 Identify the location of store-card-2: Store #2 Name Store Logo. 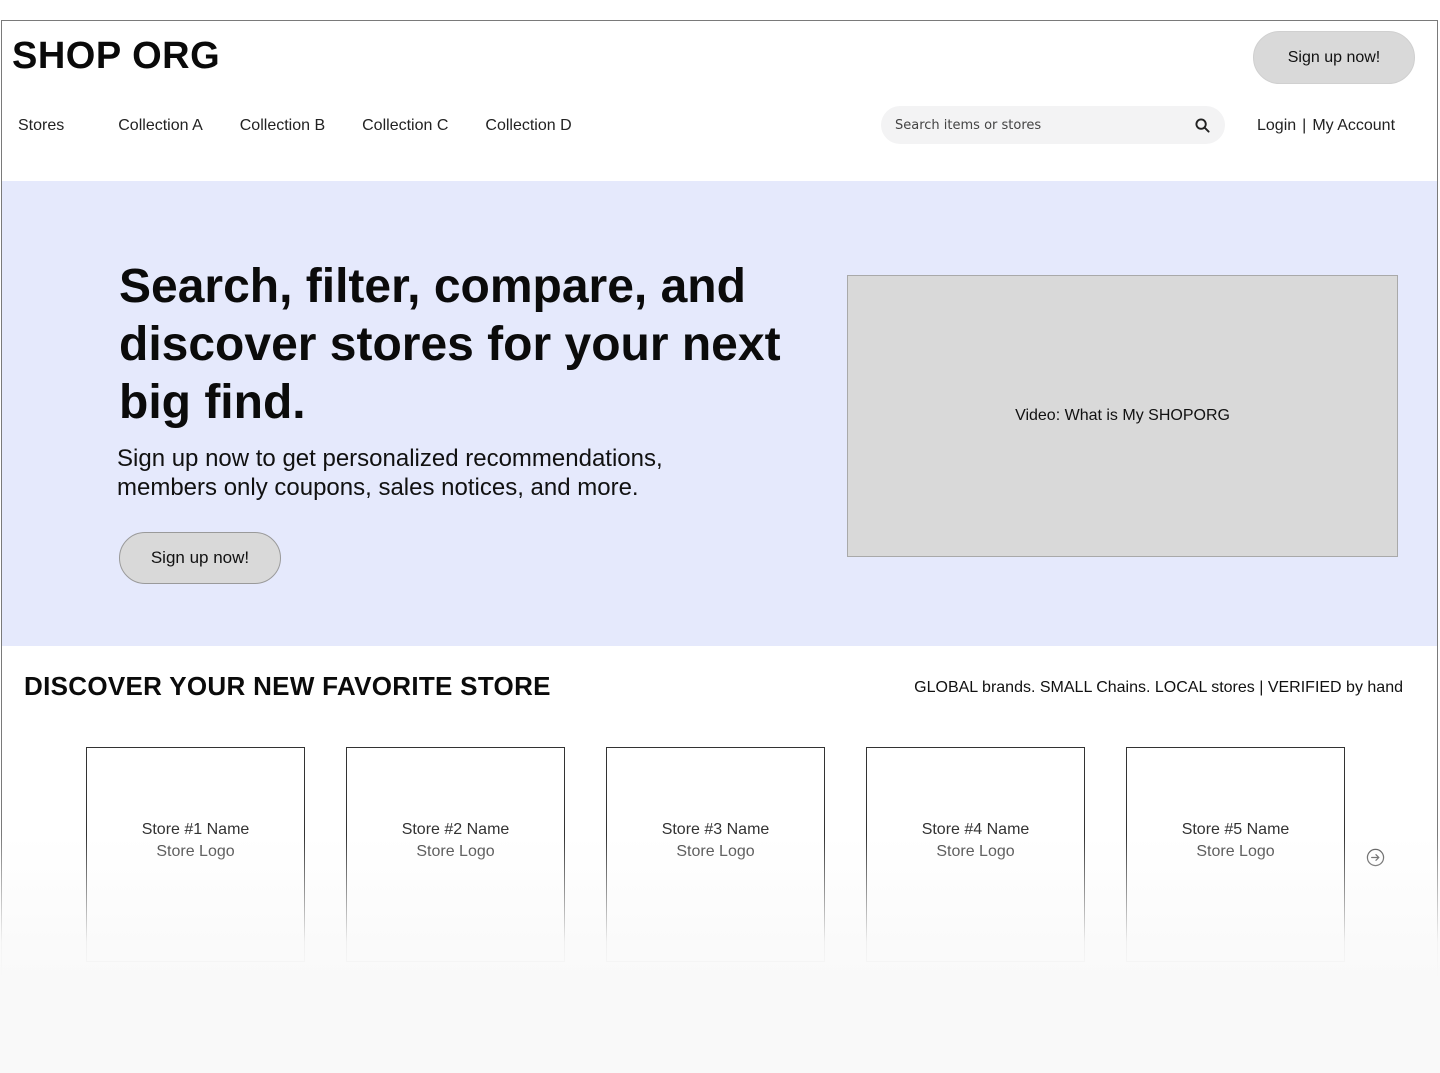
(455, 854).